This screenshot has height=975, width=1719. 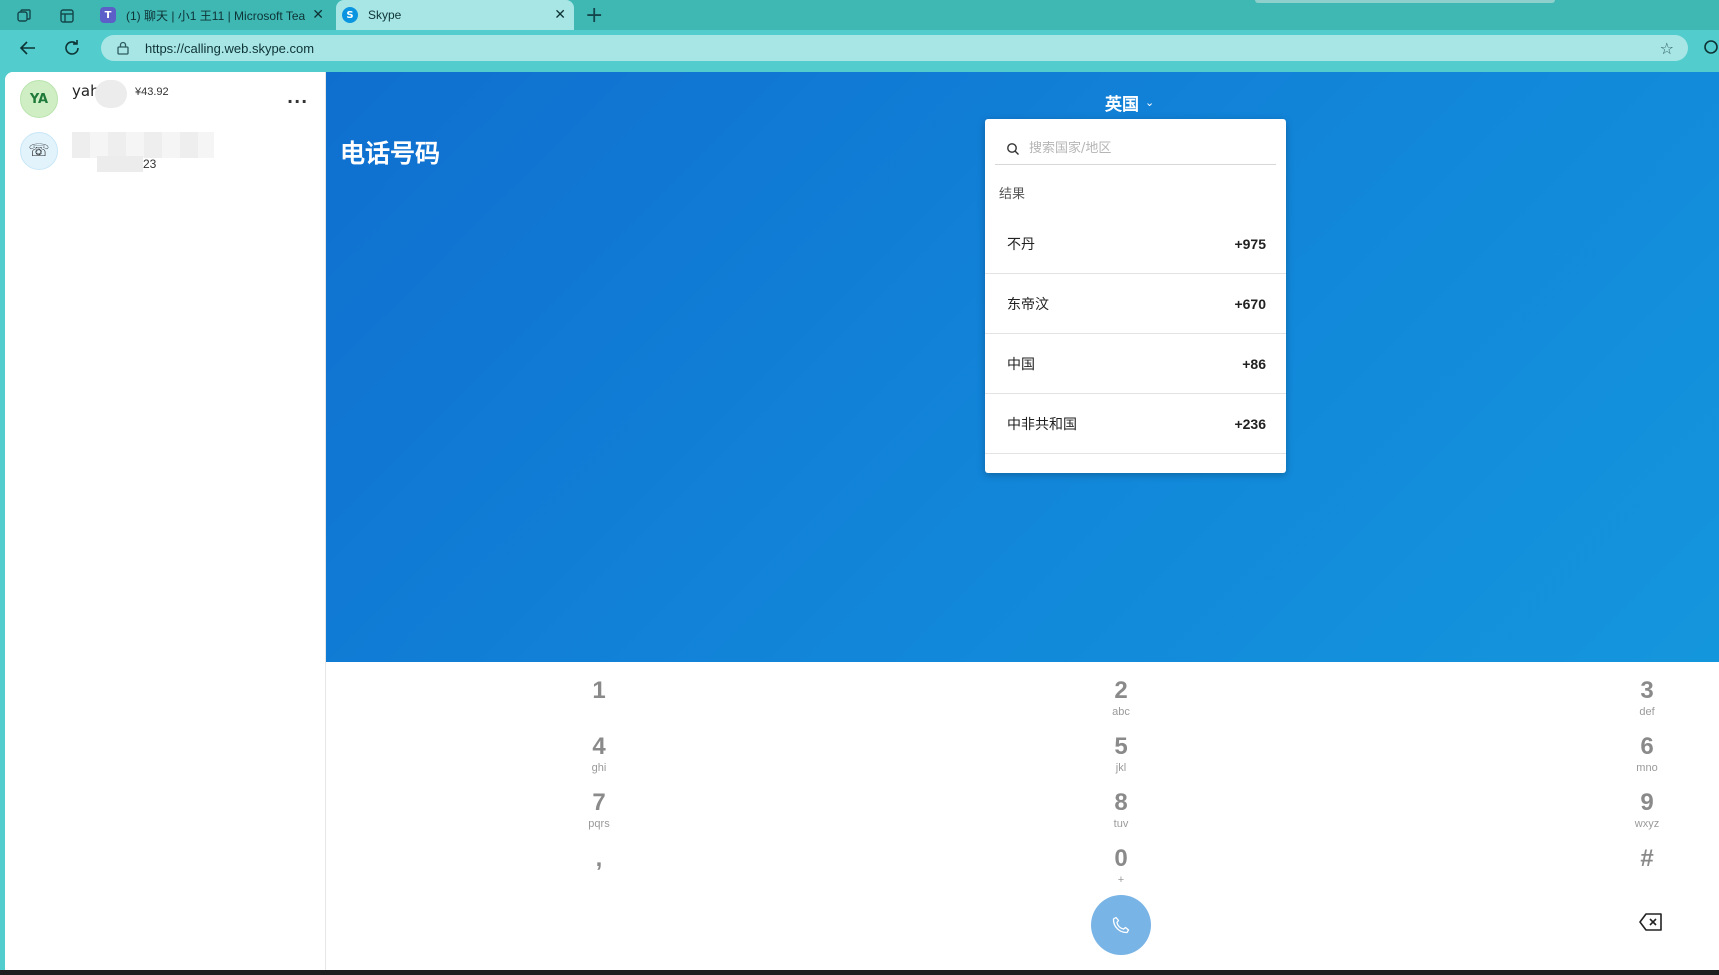 I want to click on key-digit: 0, so click(x=1121, y=858).